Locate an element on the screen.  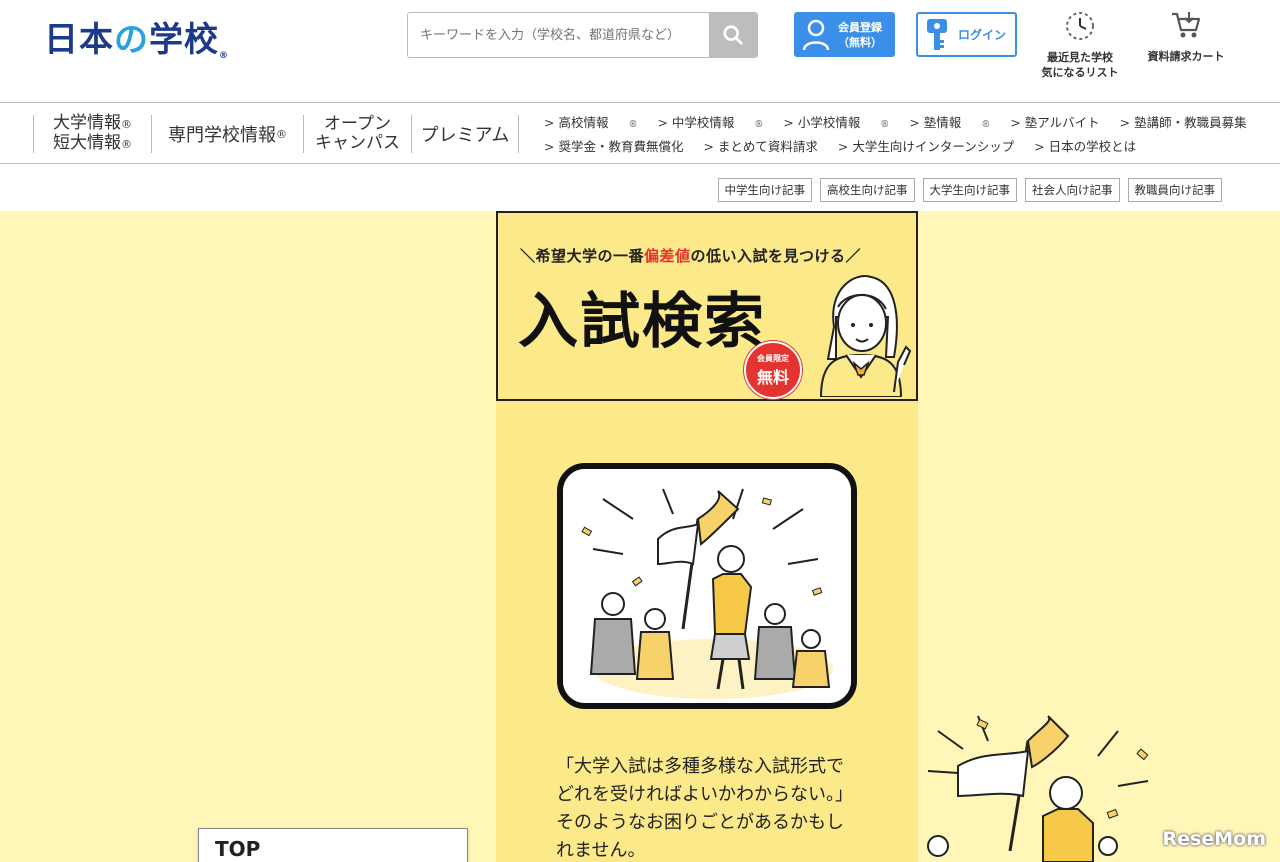
sub-nav-internship: > 大学生向けインターンシップ is located at coordinates (926, 145).